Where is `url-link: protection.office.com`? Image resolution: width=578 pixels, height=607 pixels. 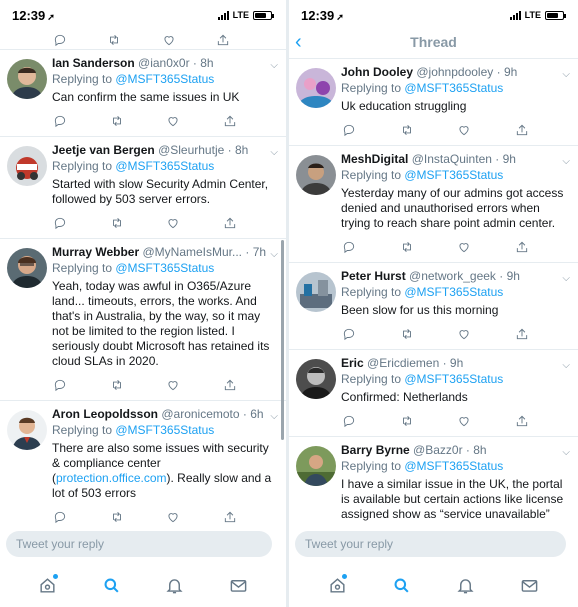 url-link: protection.office.com is located at coordinates (111, 478).